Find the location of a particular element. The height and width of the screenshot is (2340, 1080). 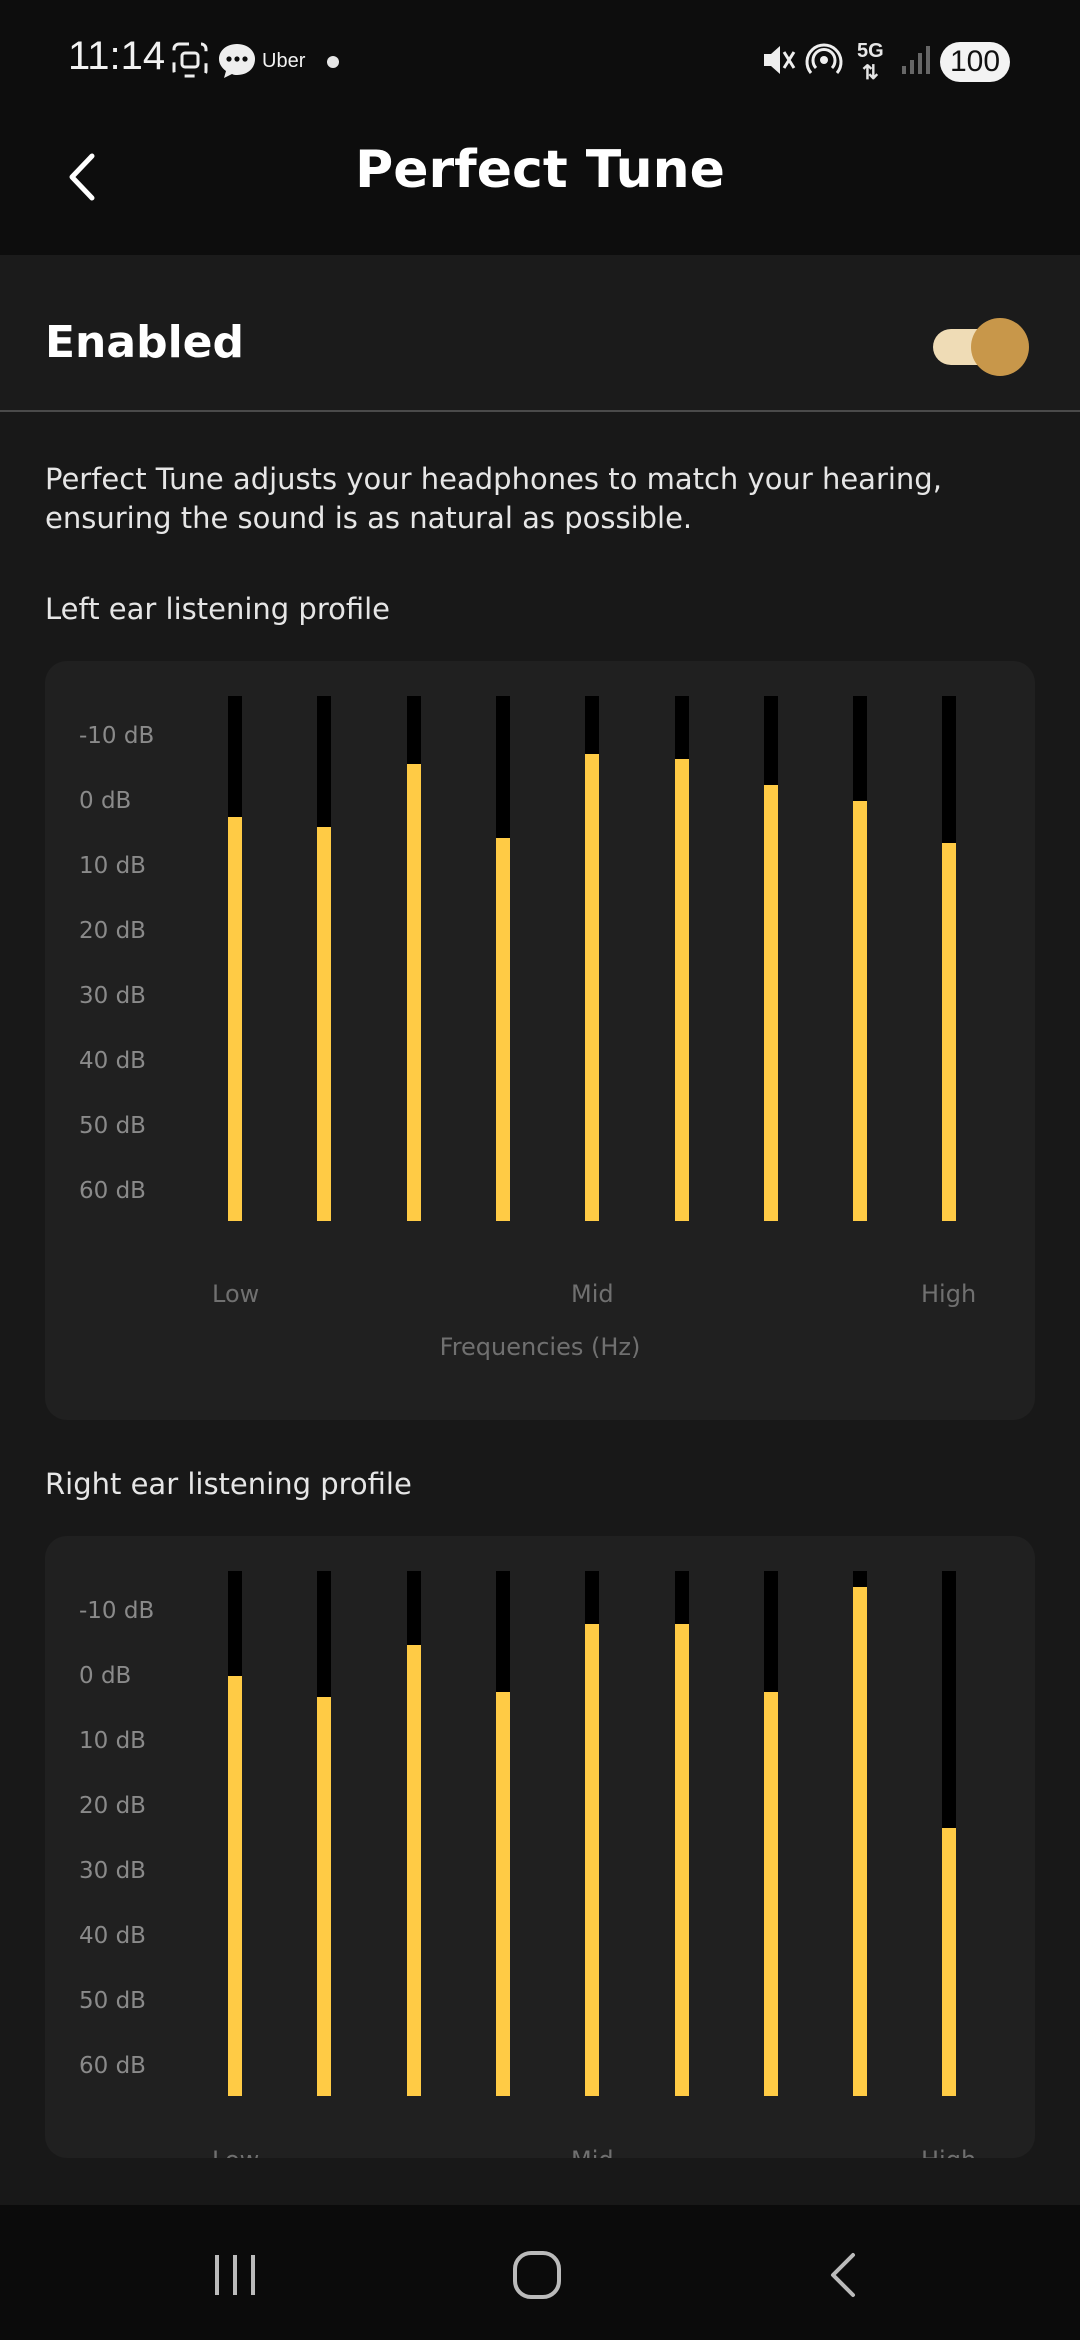

x-axis-title: Frequencies (Hz) is located at coordinates (540, 1347).